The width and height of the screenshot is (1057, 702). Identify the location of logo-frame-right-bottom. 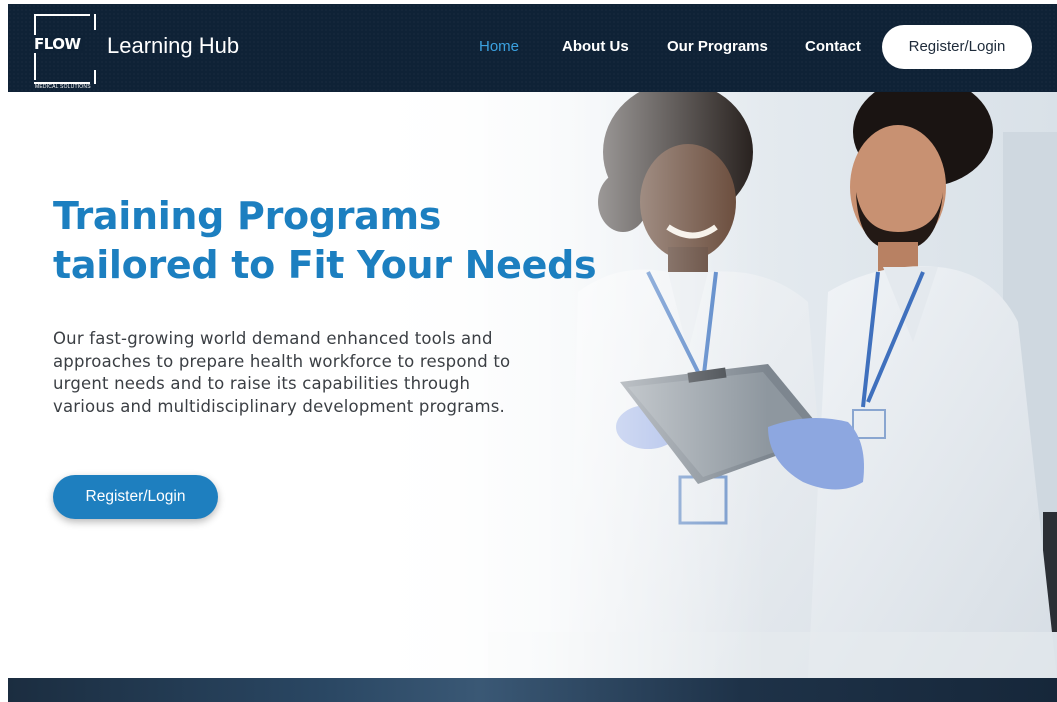
(95, 77).